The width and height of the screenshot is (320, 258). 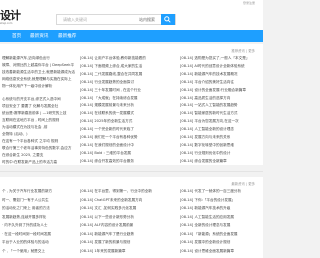 I want to click on nav-item-home: 首页, so click(x=16, y=36).